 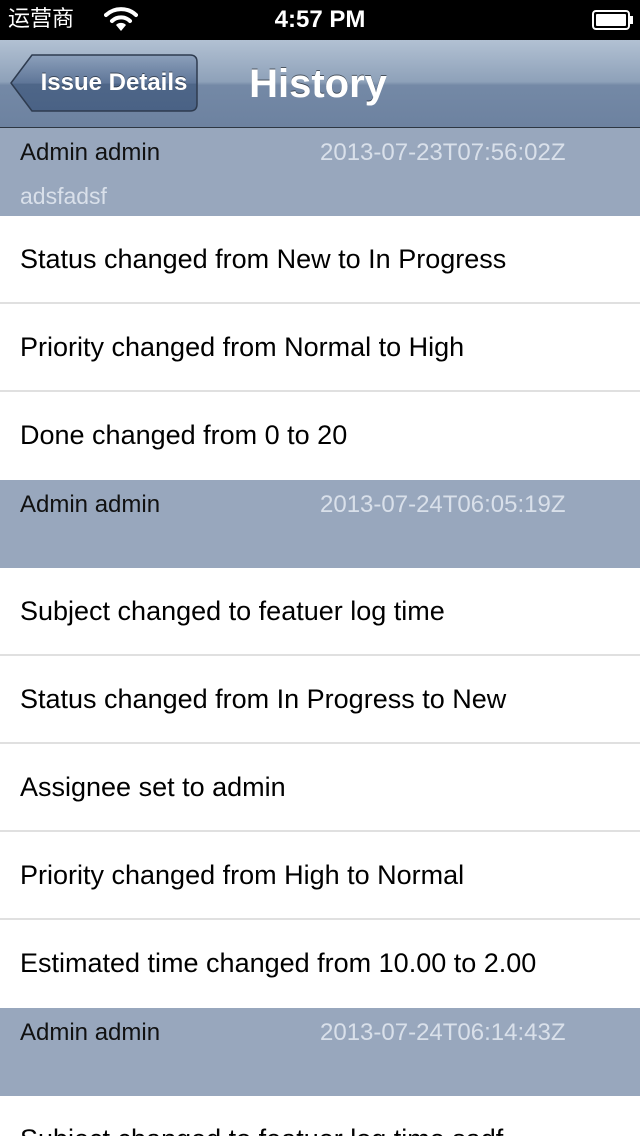 I want to click on history-change-row: Assignee set to admin, so click(x=320, y=788).